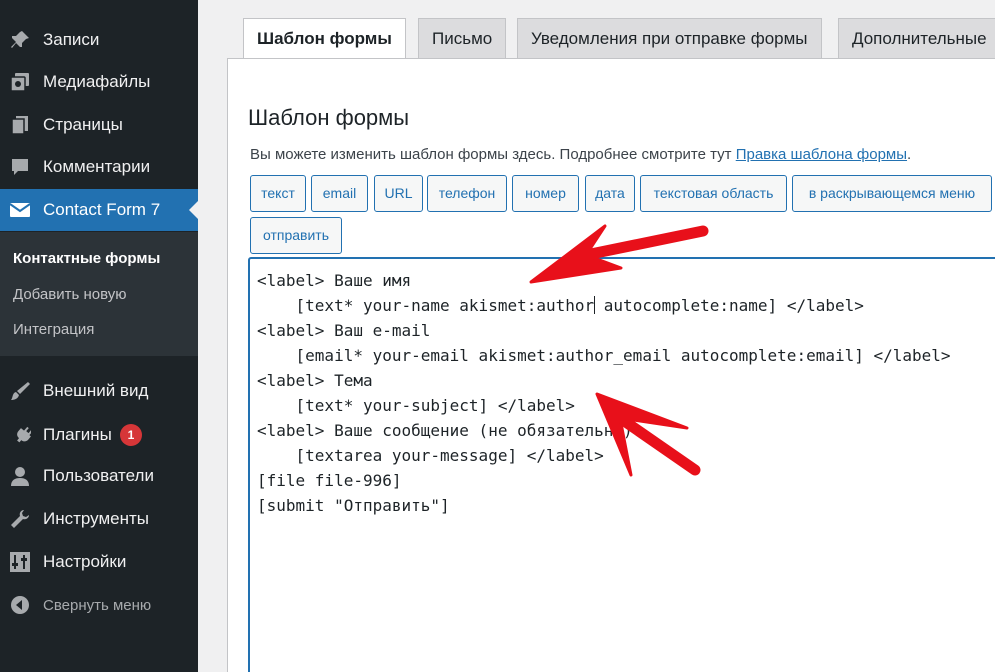 Image resolution: width=995 pixels, height=672 pixels. I want to click on tab-form-template: Шаблон формы, so click(324, 38).